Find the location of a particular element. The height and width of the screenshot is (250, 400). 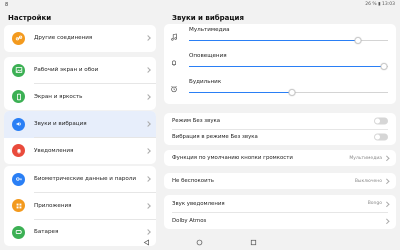

navigation-bar is located at coordinates (200, 242).